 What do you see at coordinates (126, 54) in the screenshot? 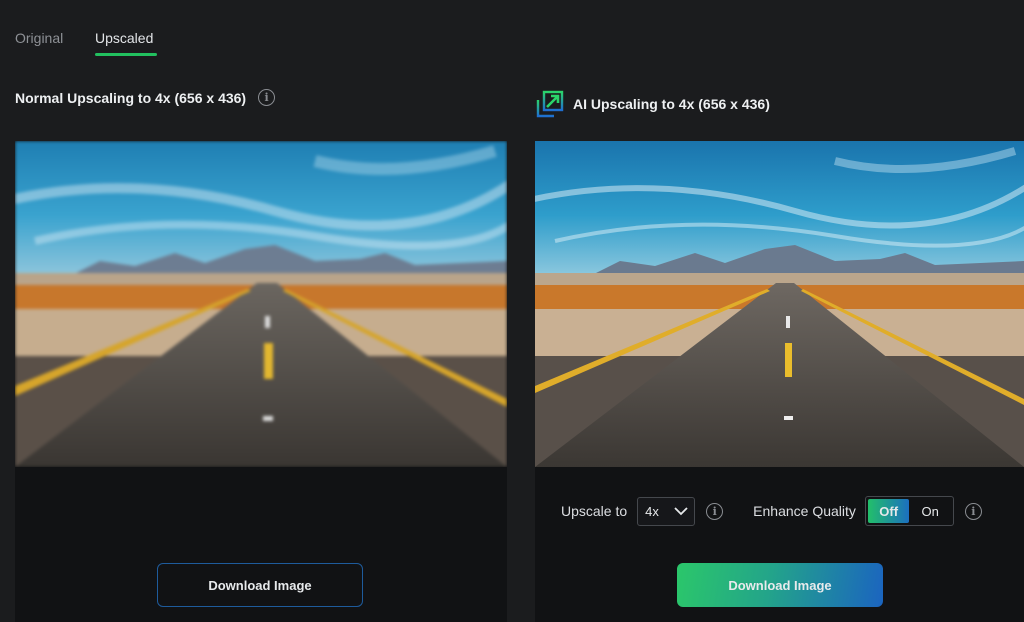
I see `active-tab-indicator` at bounding box center [126, 54].